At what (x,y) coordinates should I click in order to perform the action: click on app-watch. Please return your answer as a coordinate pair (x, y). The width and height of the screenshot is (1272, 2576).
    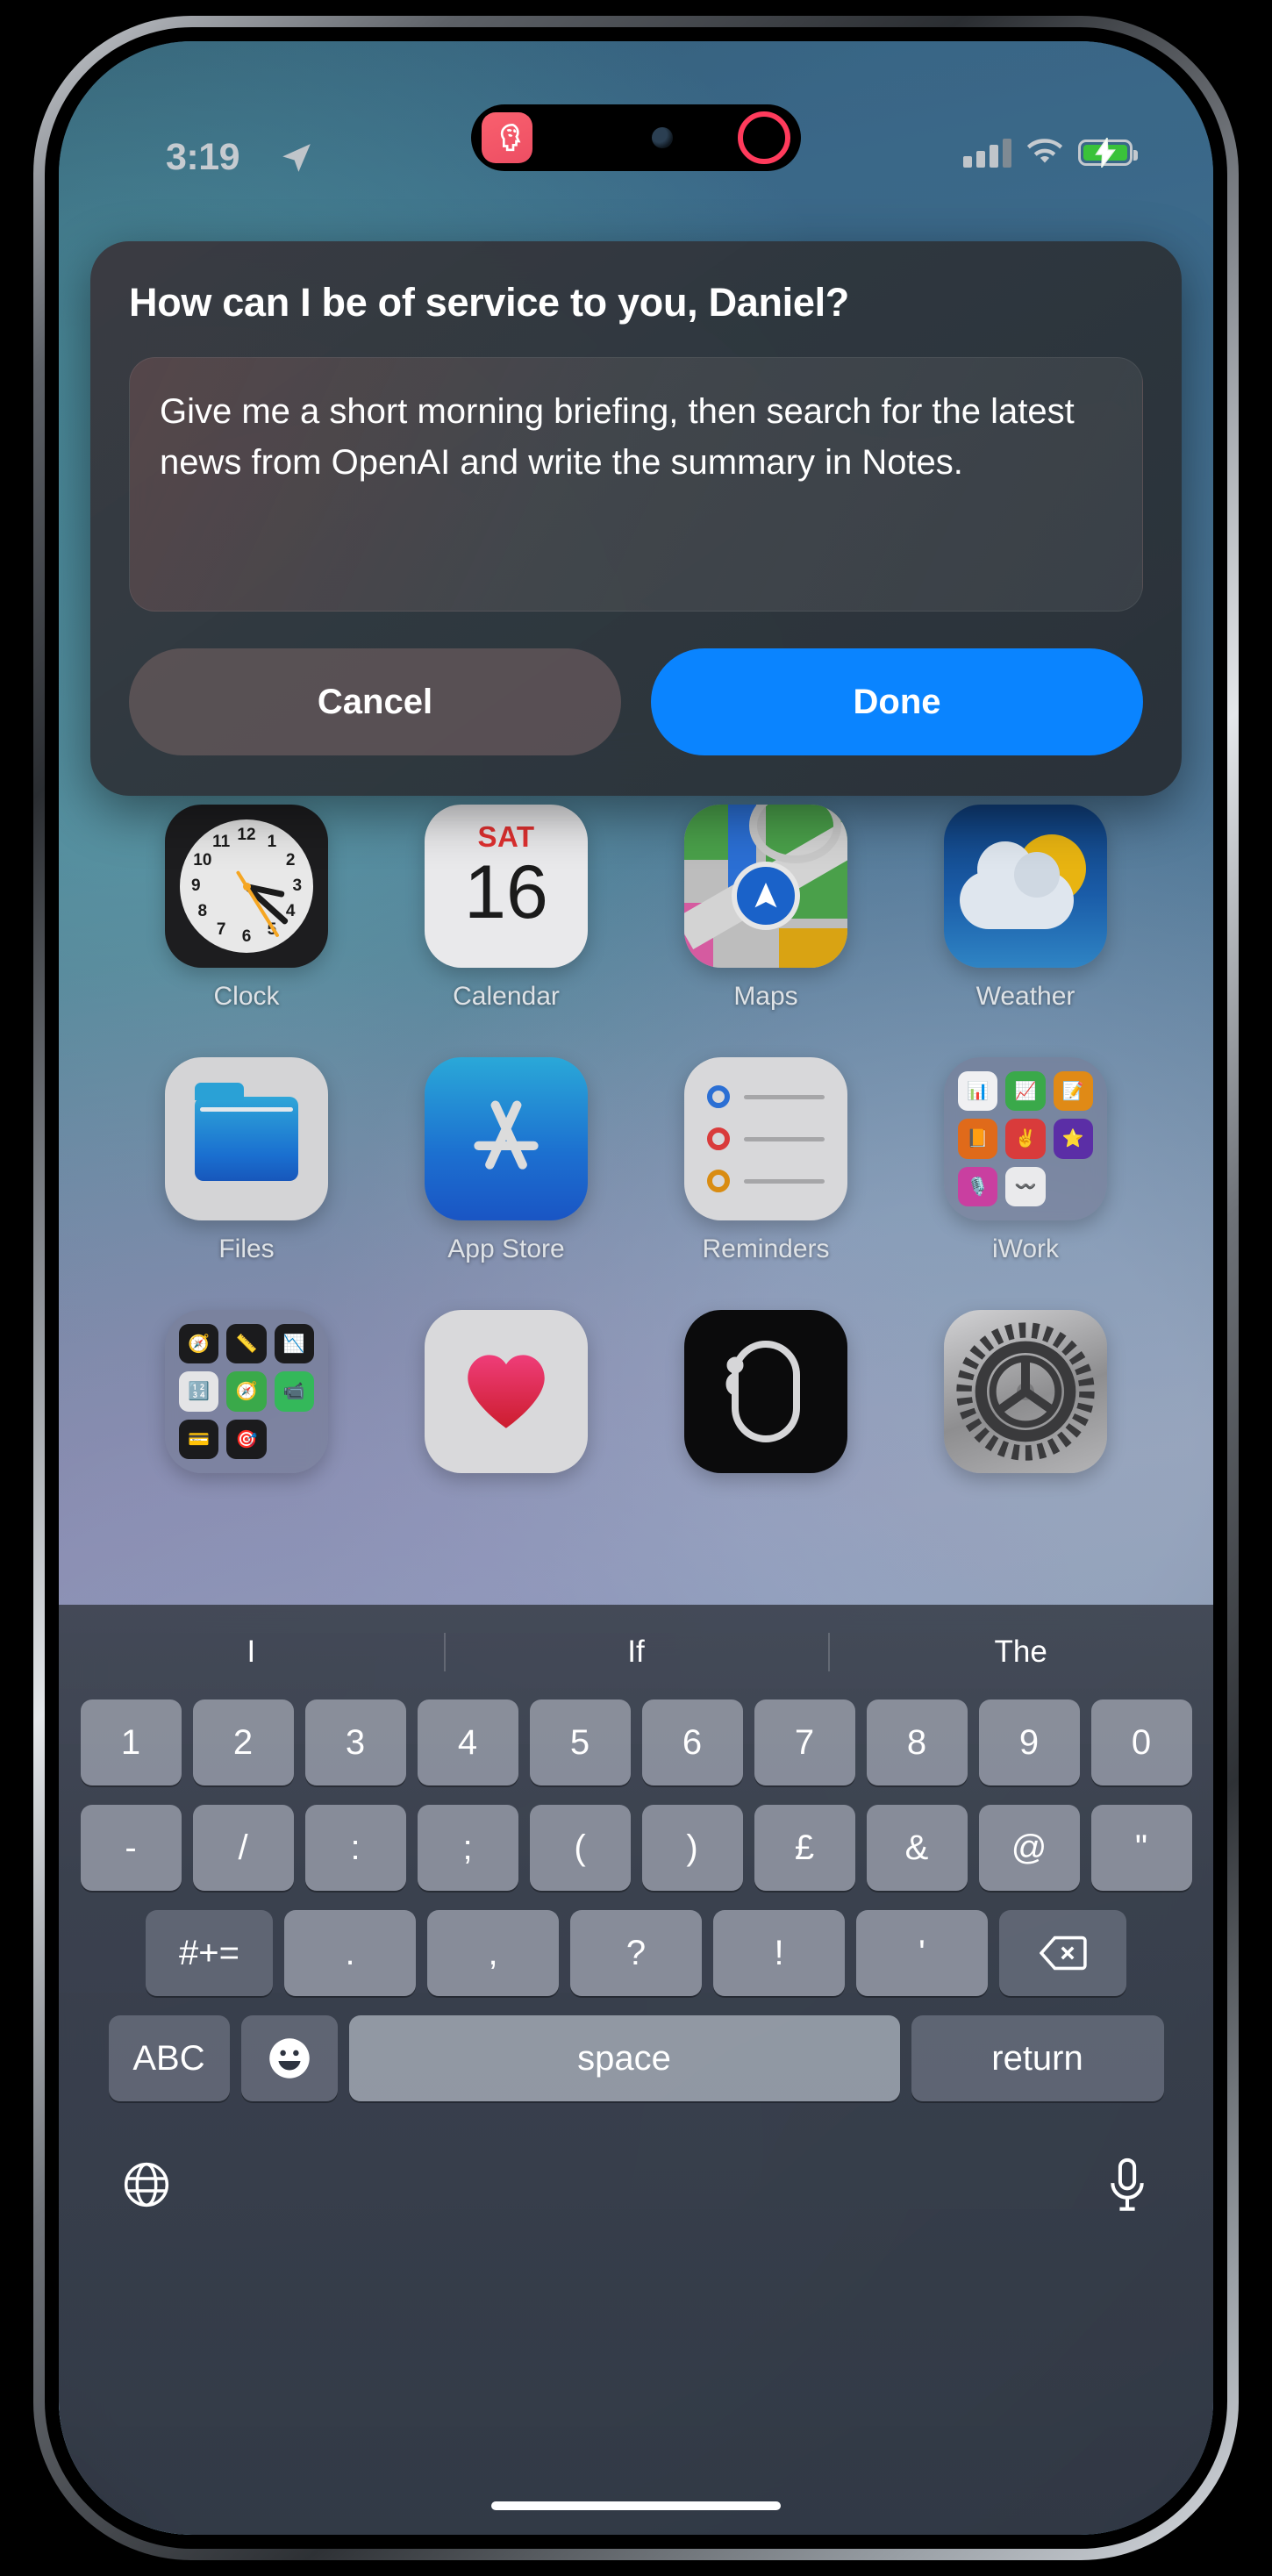
    Looking at the image, I should click on (766, 1398).